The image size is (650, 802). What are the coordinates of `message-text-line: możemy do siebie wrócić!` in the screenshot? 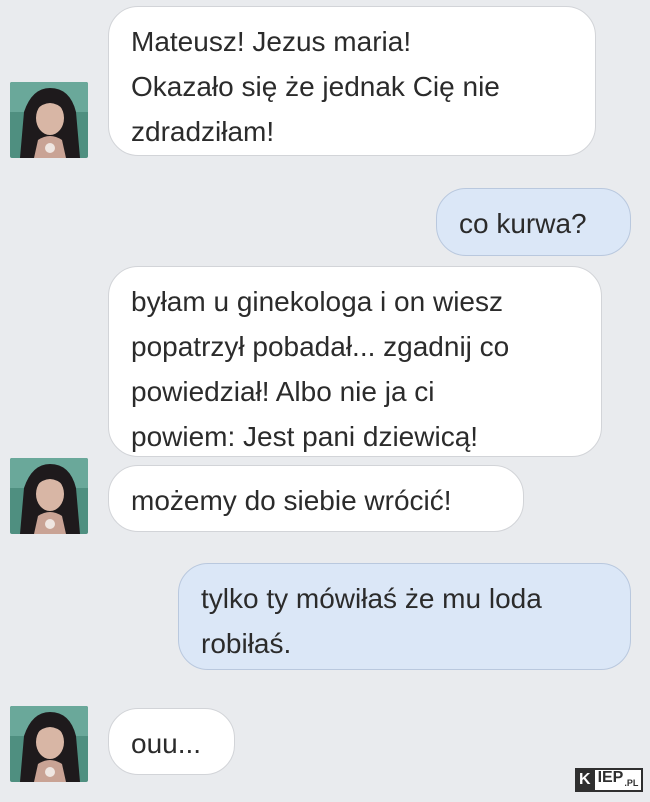 It's located at (291, 500).